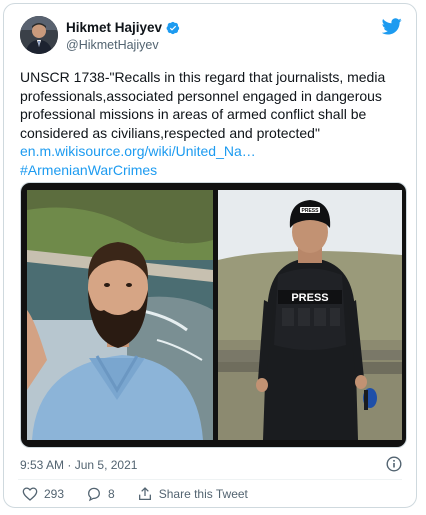  What do you see at coordinates (173, 27) in the screenshot?
I see `verified-badge-icon` at bounding box center [173, 27].